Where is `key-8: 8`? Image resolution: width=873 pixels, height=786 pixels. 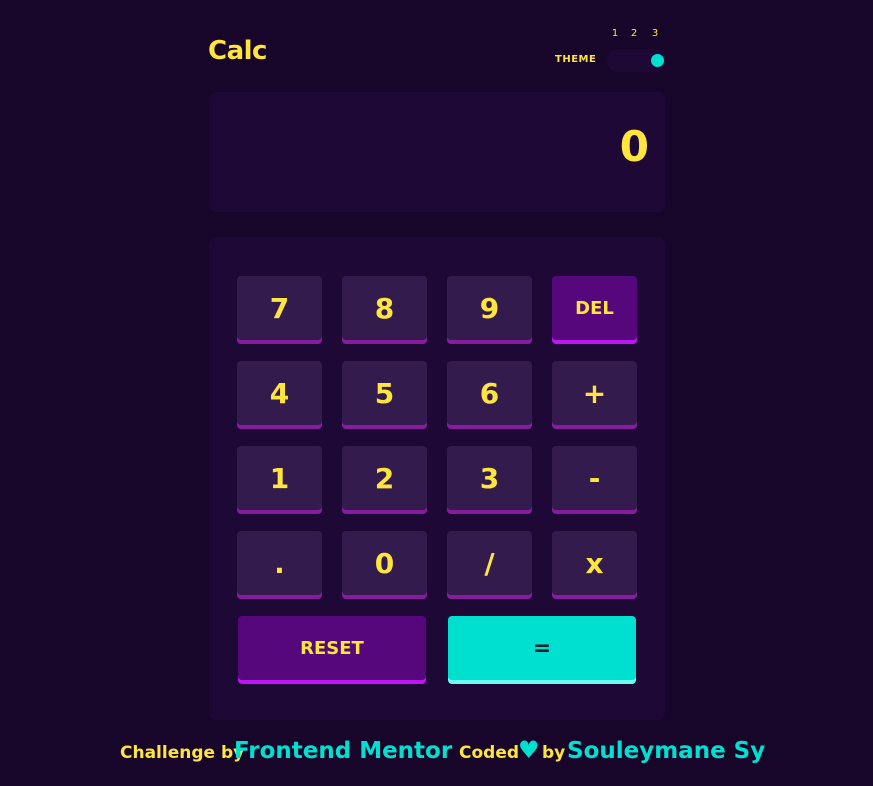 key-8: 8 is located at coordinates (384, 308).